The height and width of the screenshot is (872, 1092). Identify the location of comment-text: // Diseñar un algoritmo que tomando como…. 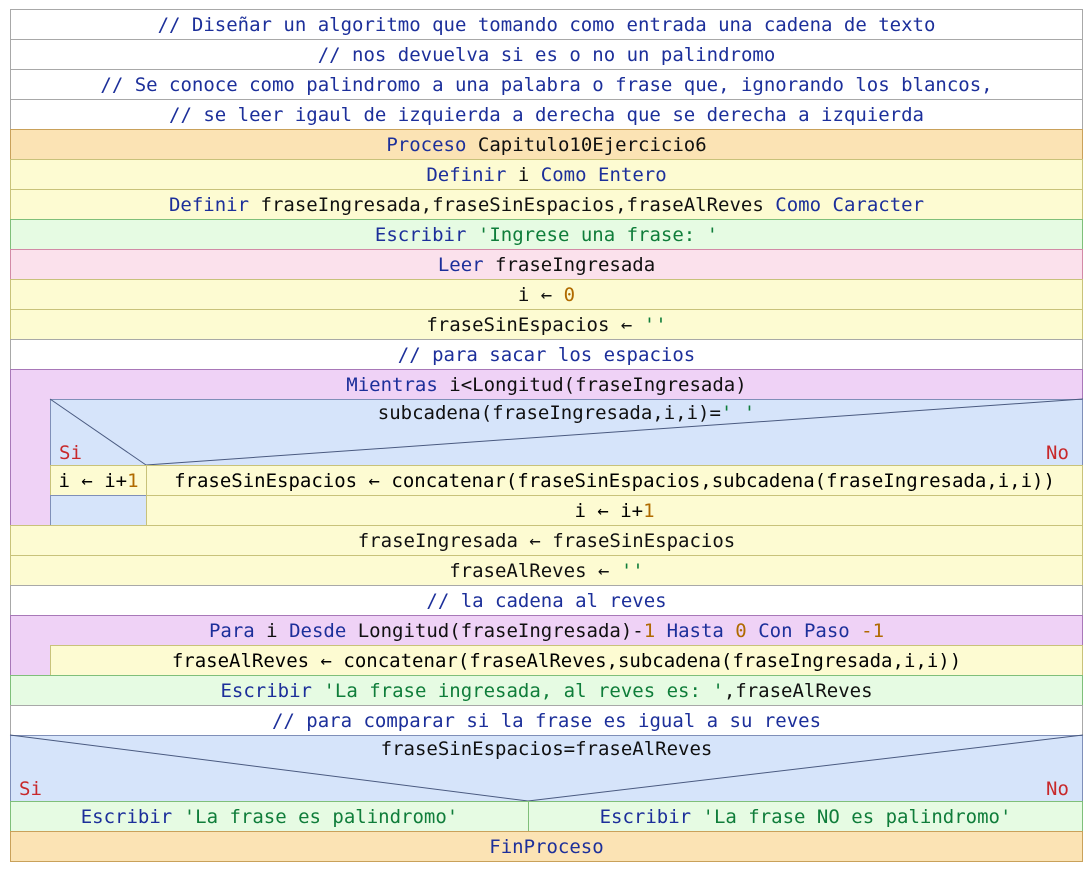
(546, 24).